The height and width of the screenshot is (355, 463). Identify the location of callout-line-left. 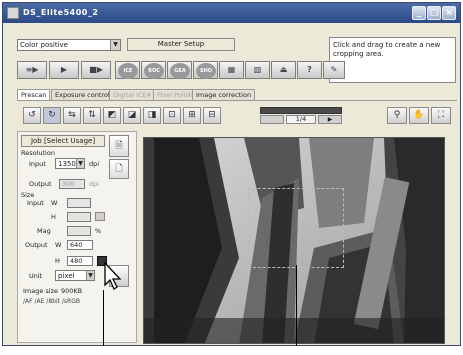
(103, 318).